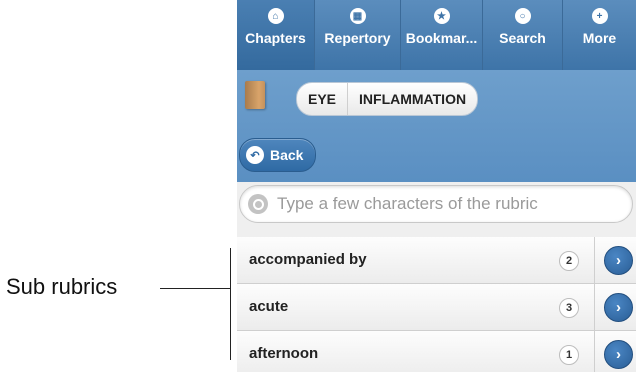 The image size is (636, 372). I want to click on breadcrumb-inflammation: INFLAMMATION, so click(412, 99).